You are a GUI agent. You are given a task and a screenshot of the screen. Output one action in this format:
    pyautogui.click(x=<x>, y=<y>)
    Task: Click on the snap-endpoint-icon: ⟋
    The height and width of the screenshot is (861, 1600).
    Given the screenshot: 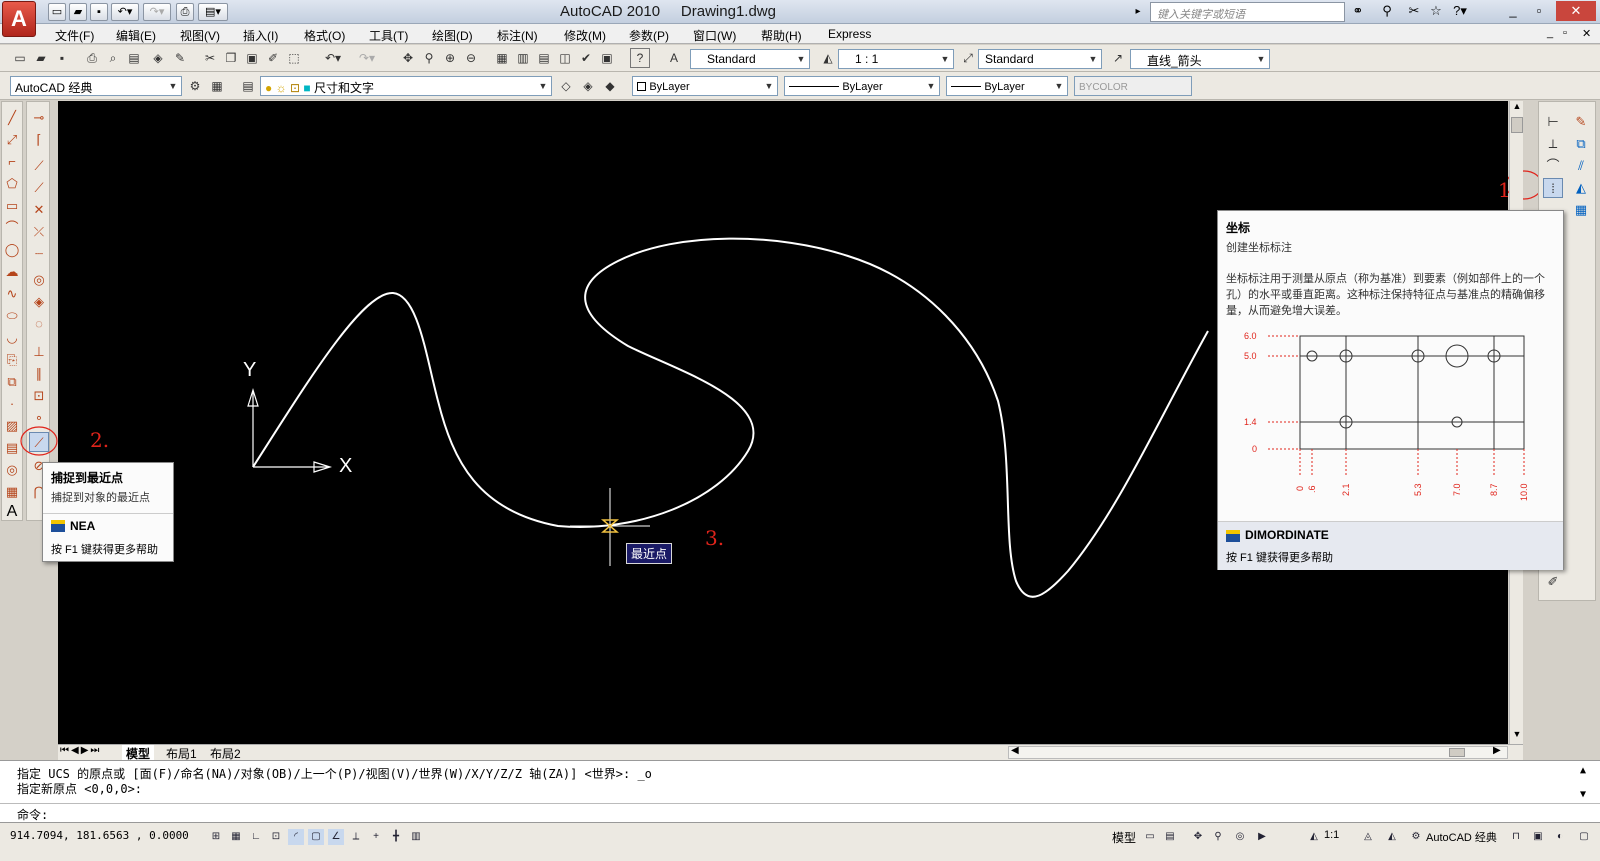 What is the action you would take?
    pyautogui.click(x=39, y=166)
    